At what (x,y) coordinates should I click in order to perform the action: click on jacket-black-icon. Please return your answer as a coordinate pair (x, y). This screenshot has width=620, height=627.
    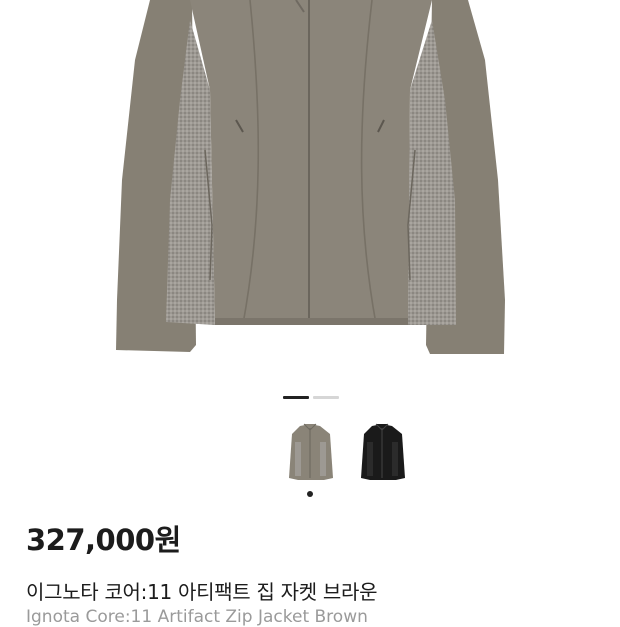
    Looking at the image, I should click on (383, 451).